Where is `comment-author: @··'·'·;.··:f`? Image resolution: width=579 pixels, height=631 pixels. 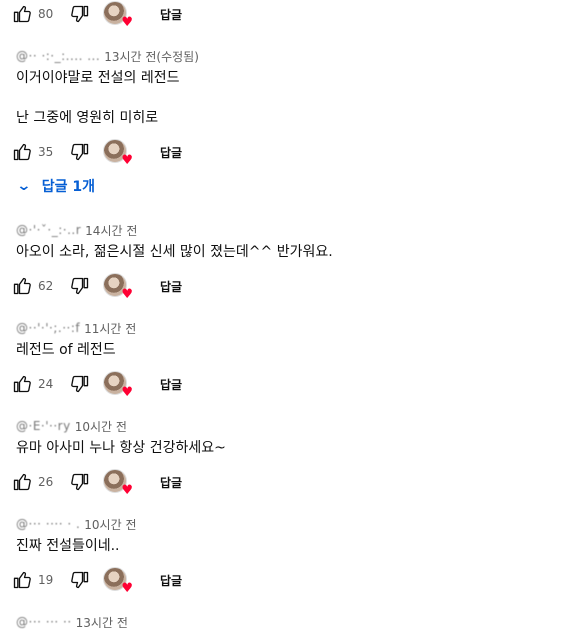 comment-author: @··'·'·;.··:f is located at coordinates (48, 328).